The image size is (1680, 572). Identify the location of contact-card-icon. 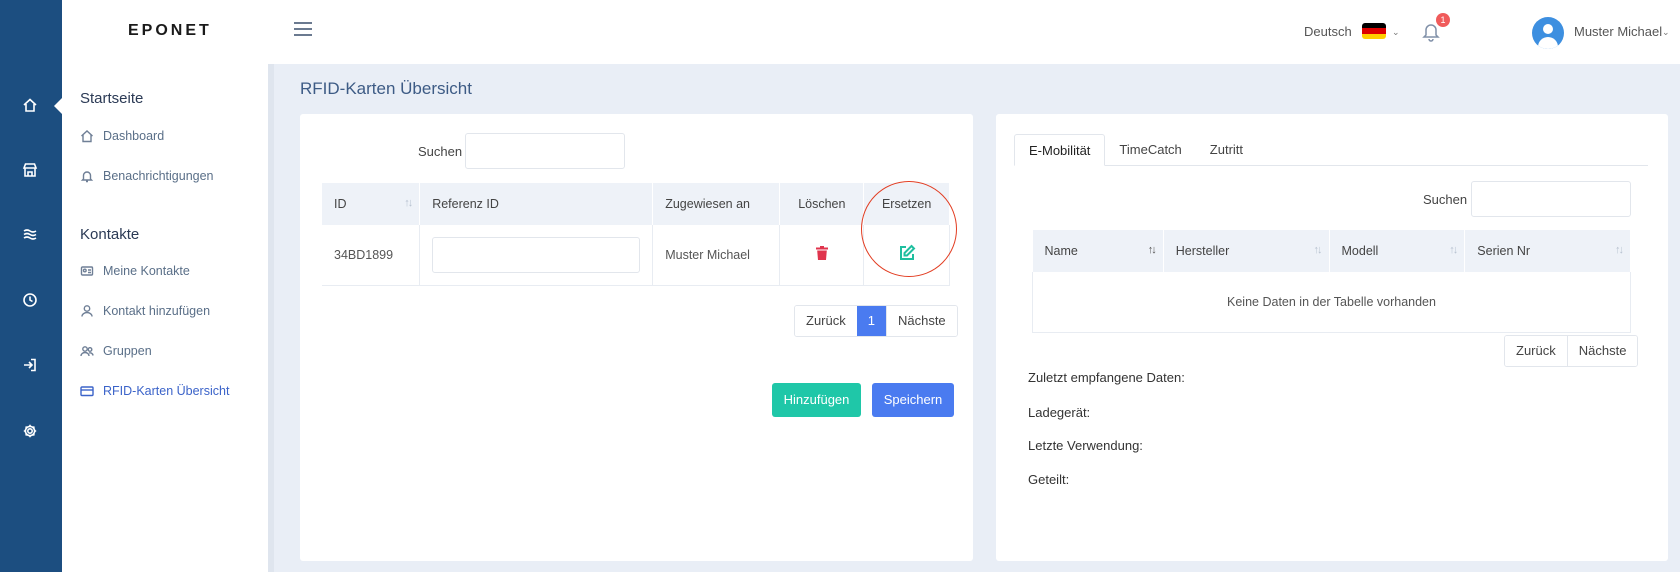
(87, 271).